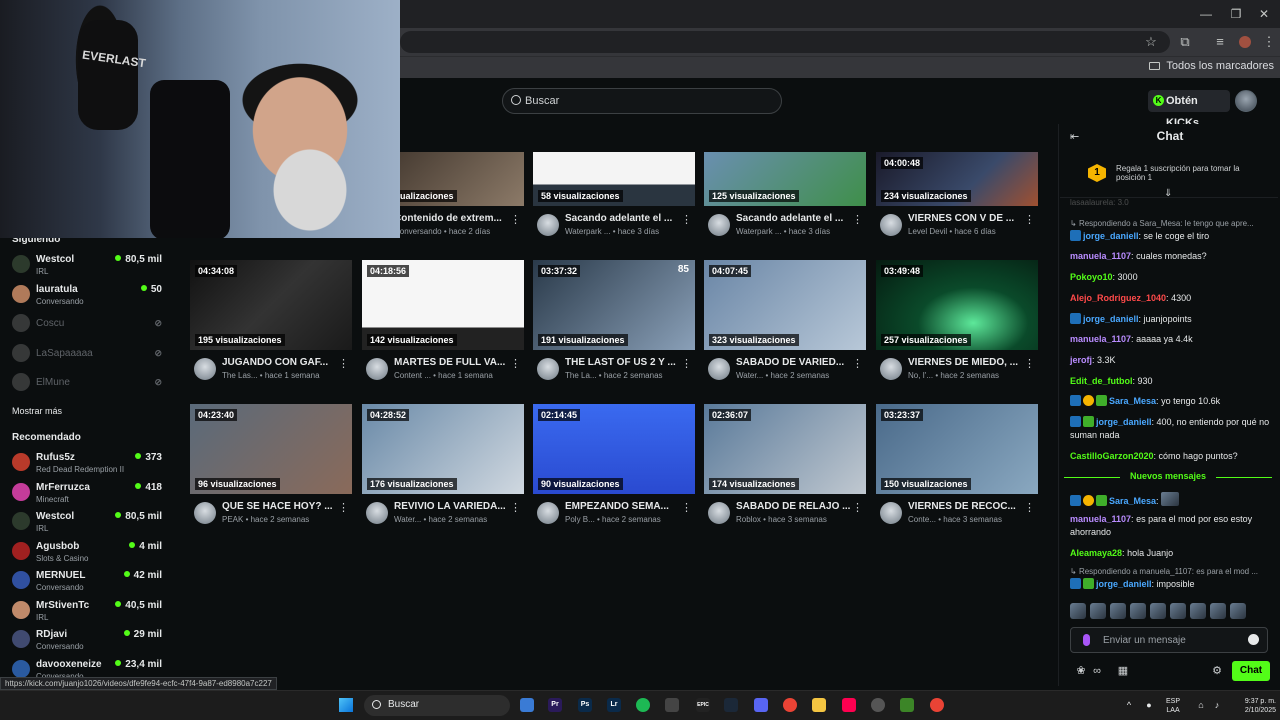 The image size is (1280, 720). Describe the element at coordinates (957, 449) in the screenshot. I see `video-thumbnail: 03:23:37 150 visualizaciones` at that location.